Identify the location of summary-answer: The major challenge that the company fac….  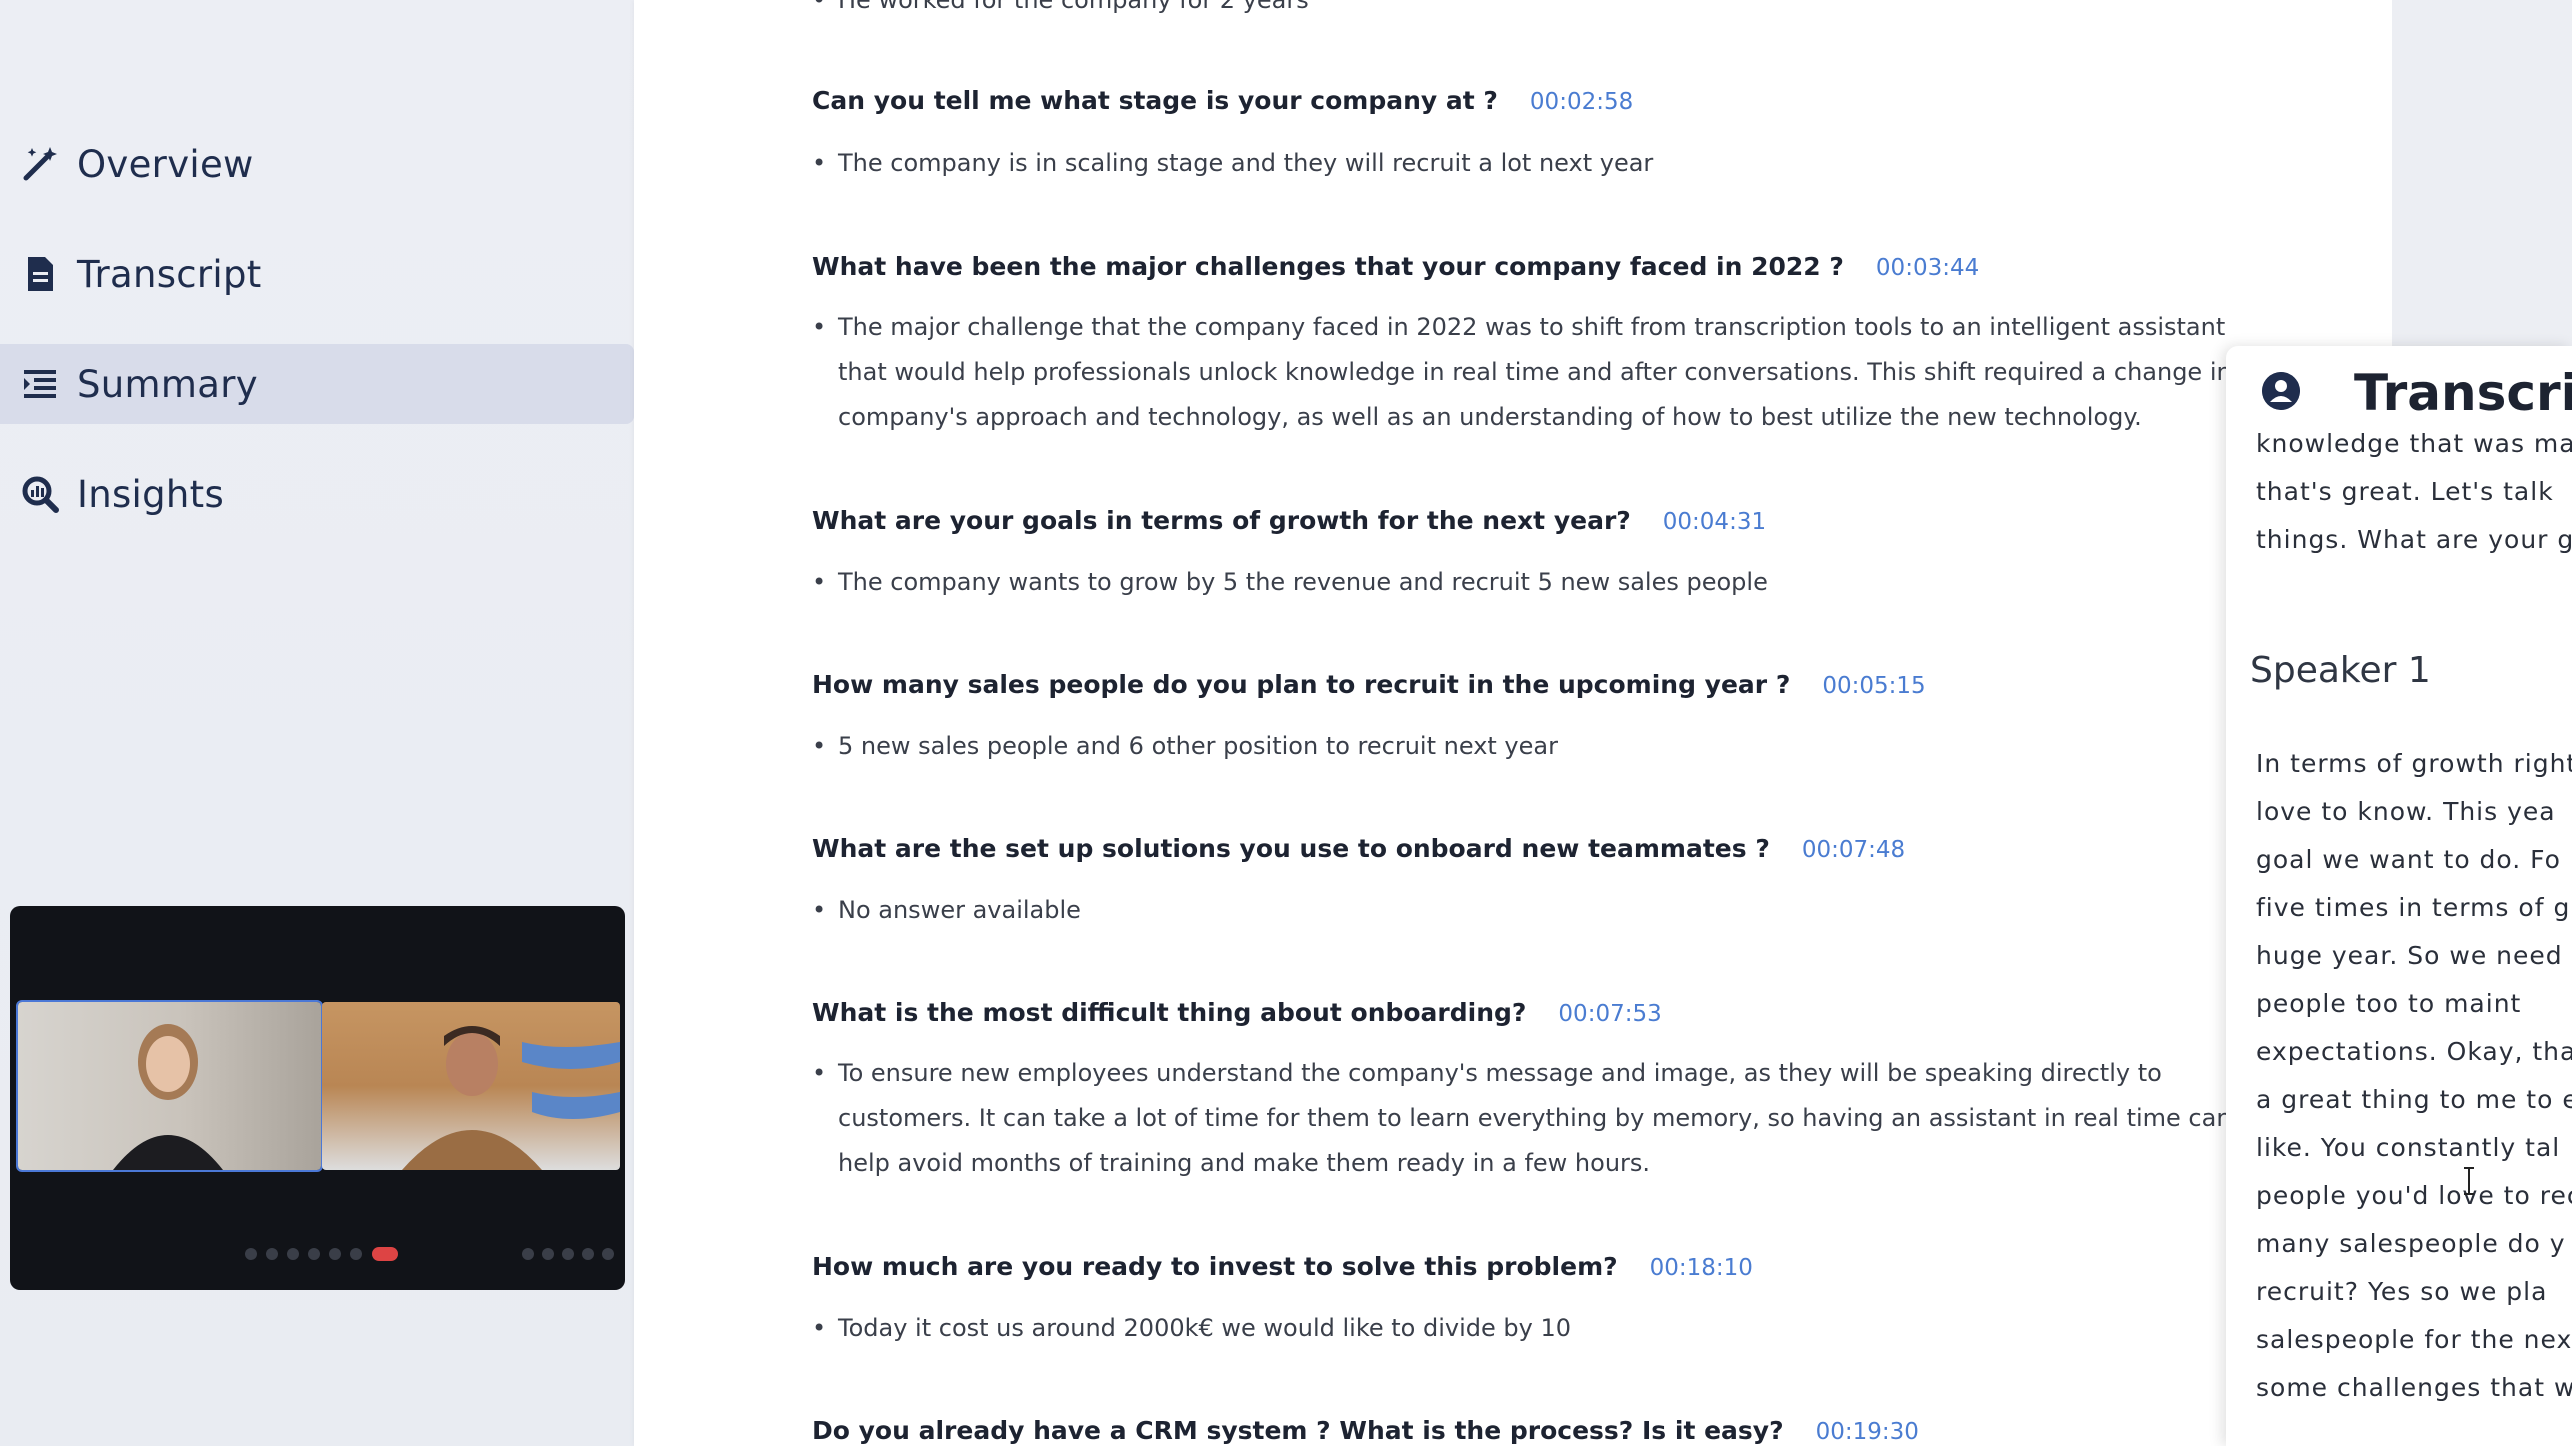
(1545, 372).